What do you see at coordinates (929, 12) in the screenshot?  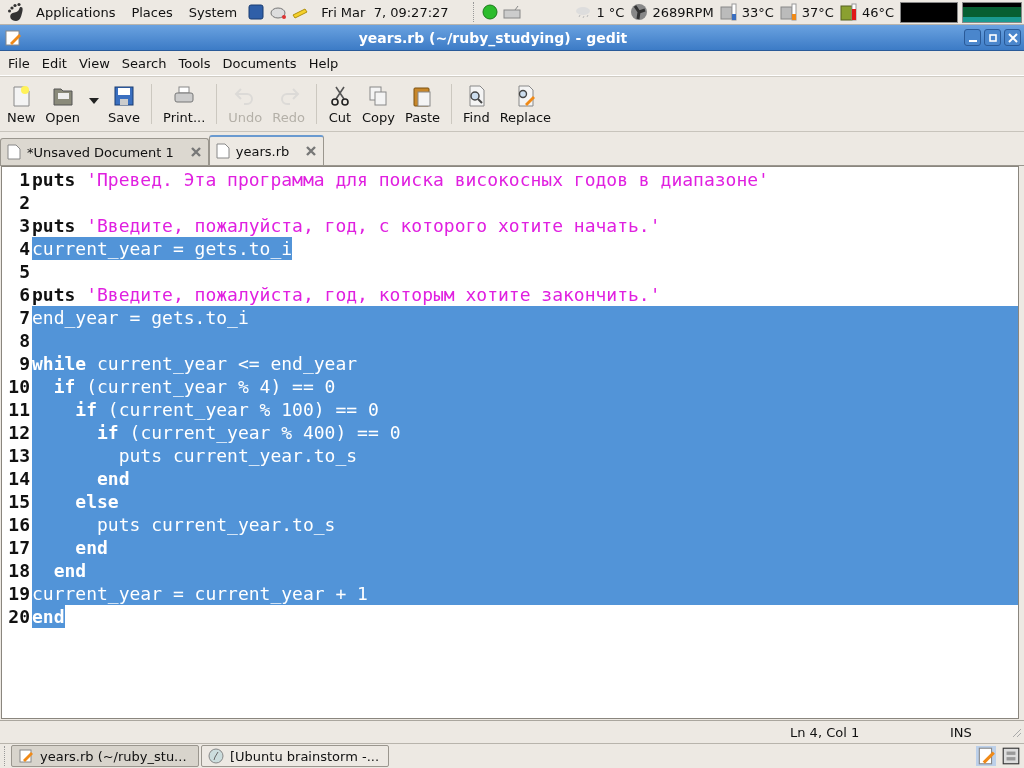 I see `system-monitor-graph` at bounding box center [929, 12].